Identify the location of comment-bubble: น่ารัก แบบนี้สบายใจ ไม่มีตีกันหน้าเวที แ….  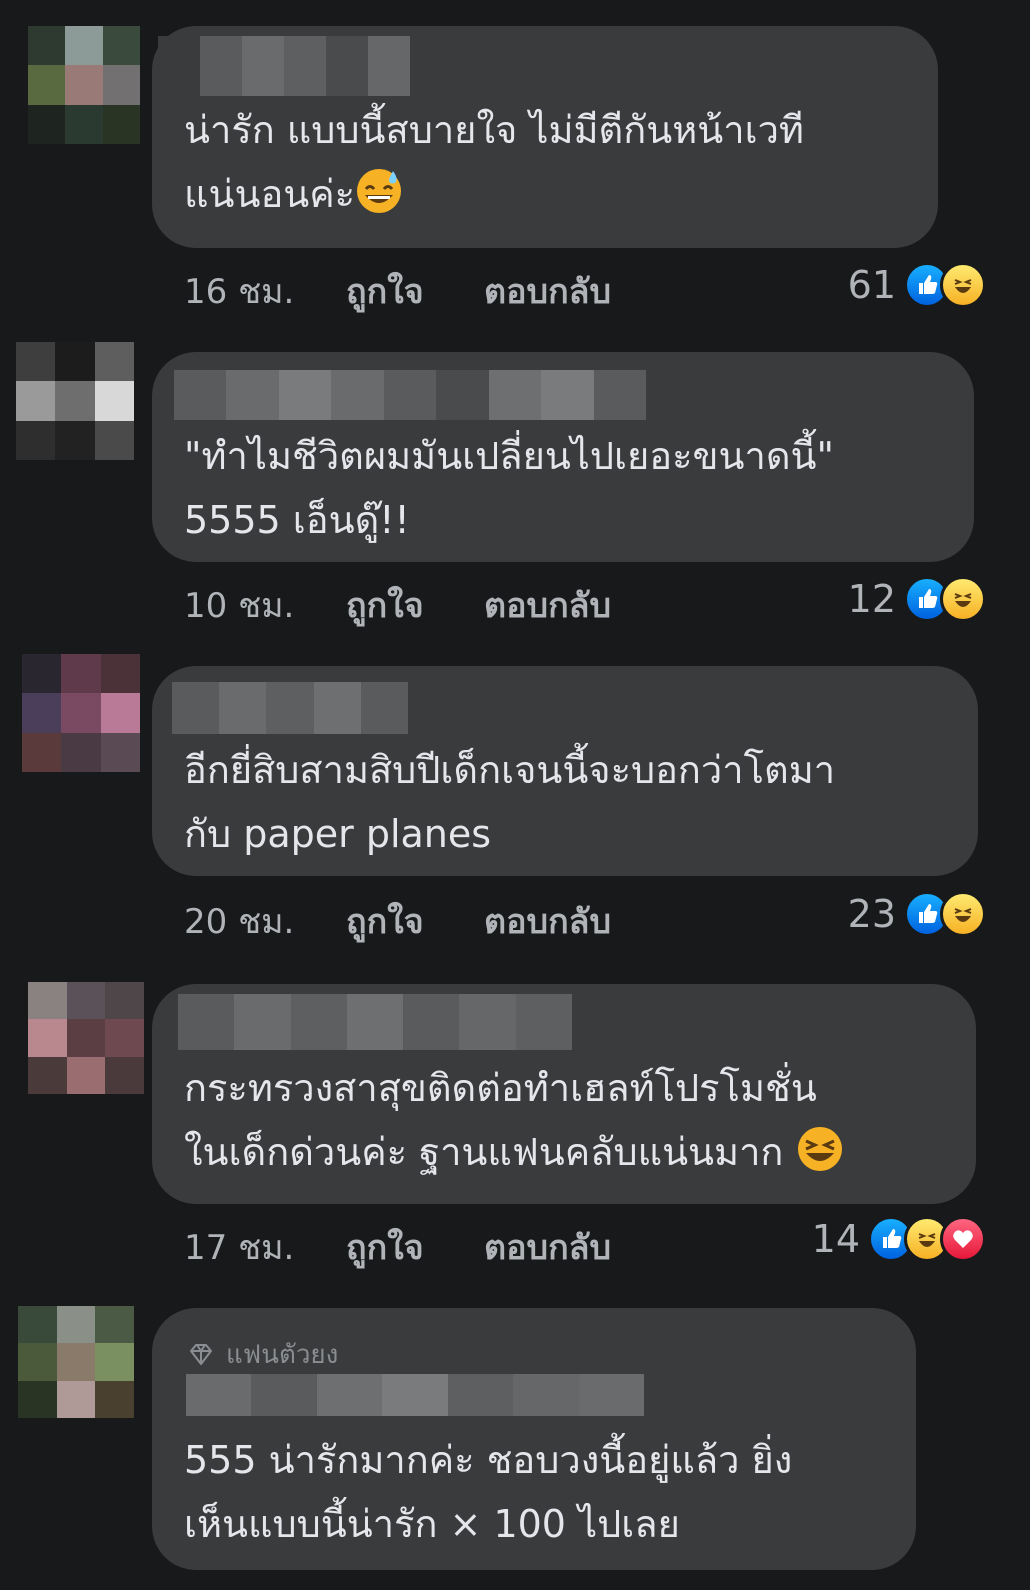
(545, 137).